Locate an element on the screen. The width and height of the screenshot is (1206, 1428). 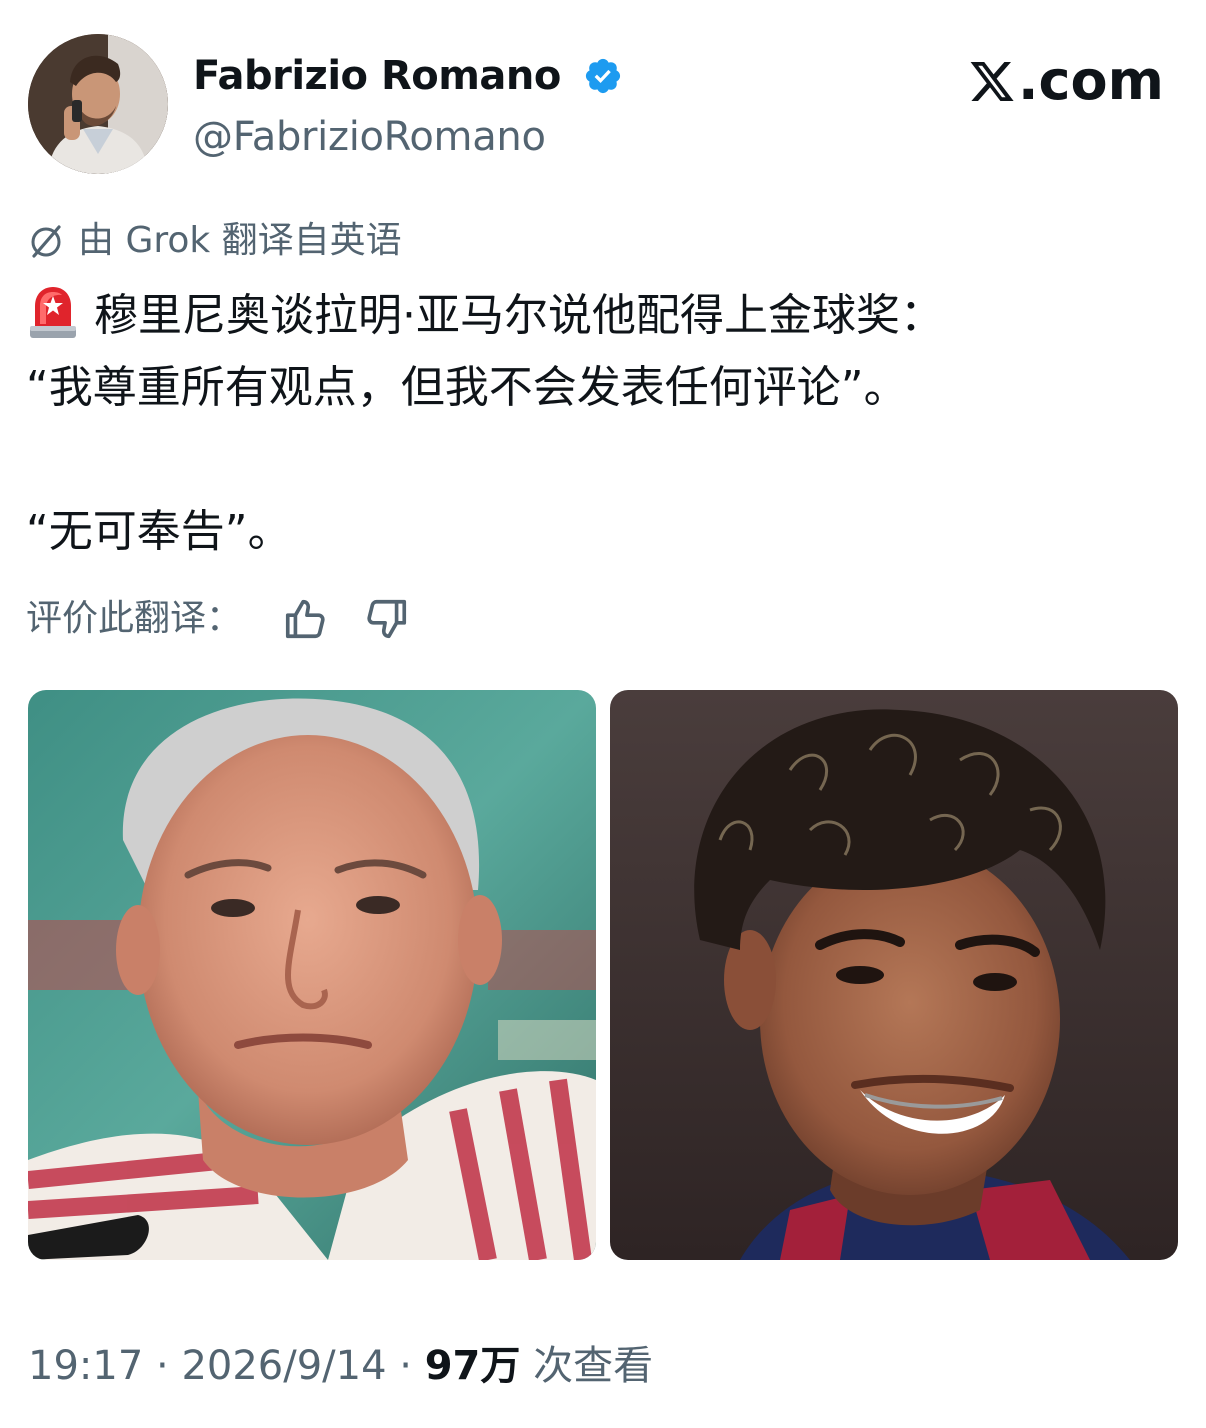
avatar-image is located at coordinates (98, 104).